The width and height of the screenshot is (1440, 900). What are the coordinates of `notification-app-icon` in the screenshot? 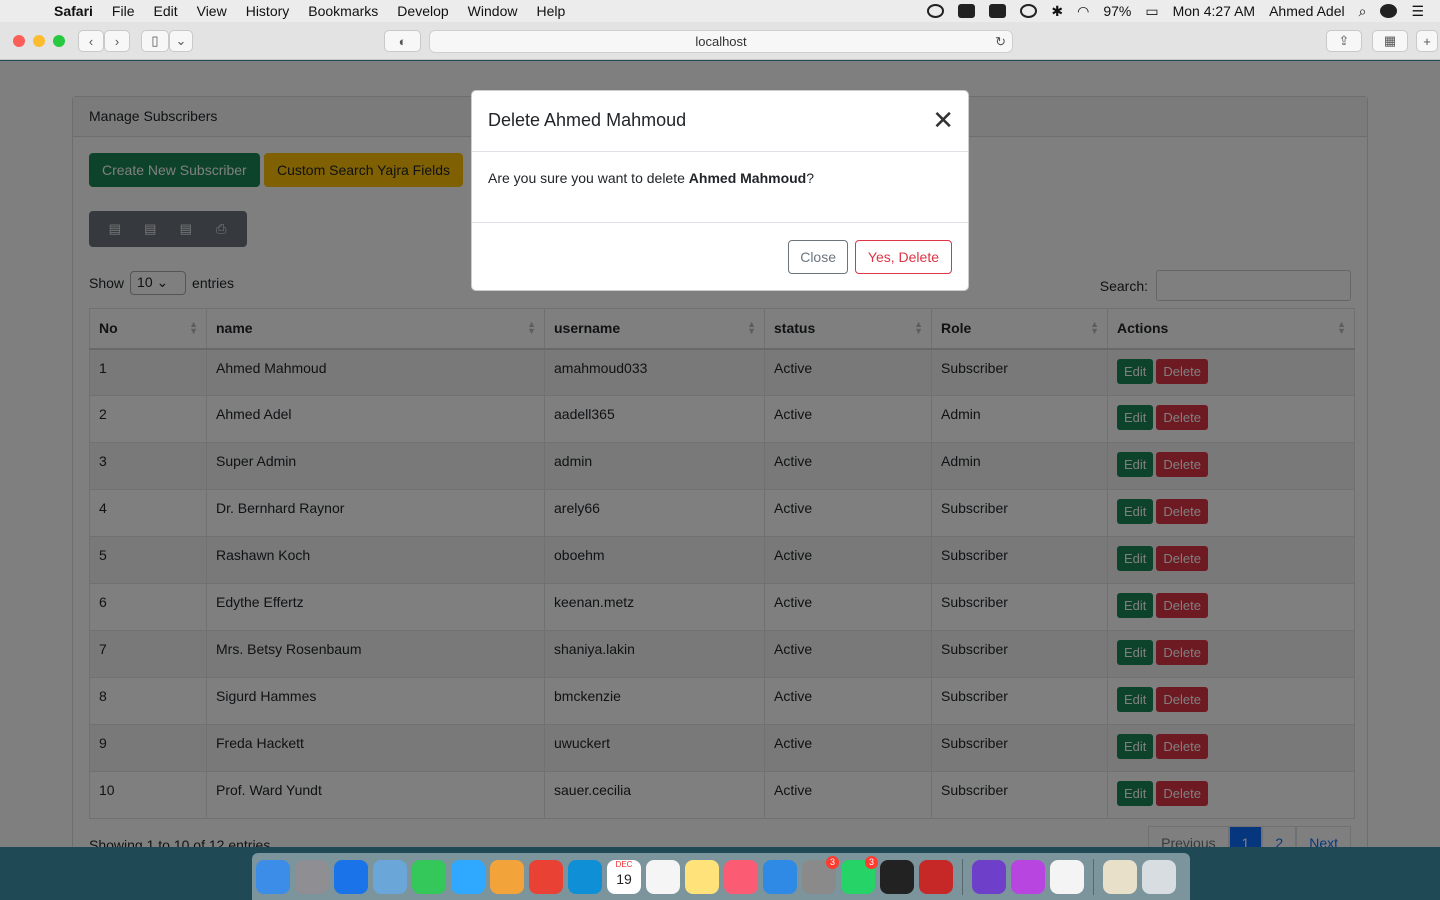 It's located at (998, 11).